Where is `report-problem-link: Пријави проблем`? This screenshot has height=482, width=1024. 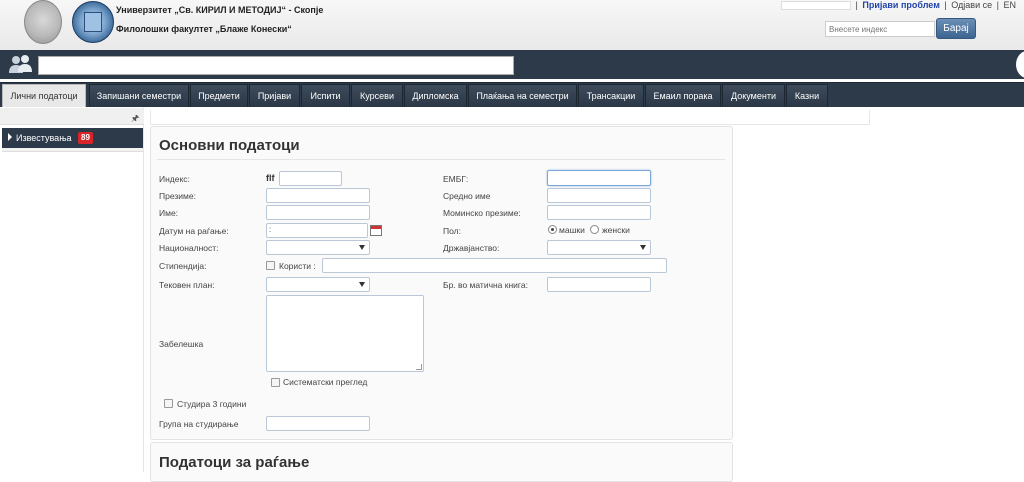
report-problem-link: Пријави проблем is located at coordinates (900, 5).